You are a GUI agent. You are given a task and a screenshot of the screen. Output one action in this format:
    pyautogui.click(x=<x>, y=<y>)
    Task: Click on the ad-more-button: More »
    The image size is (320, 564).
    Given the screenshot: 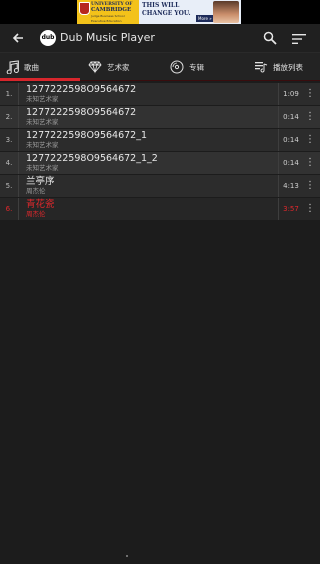 What is the action you would take?
    pyautogui.click(x=205, y=18)
    